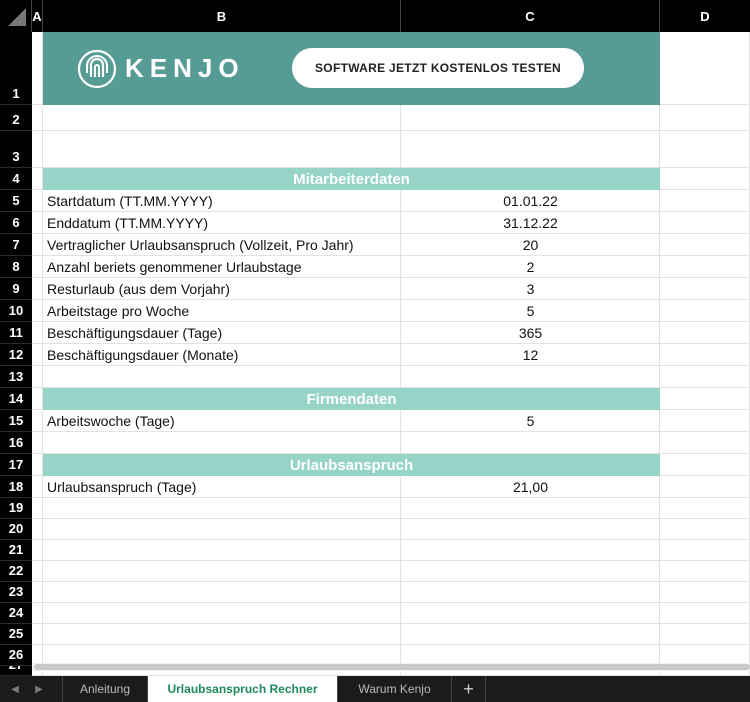 This screenshot has width=750, height=702. What do you see at coordinates (111, 421) in the screenshot?
I see `company-label: Arbeitswoche (Tage)` at bounding box center [111, 421].